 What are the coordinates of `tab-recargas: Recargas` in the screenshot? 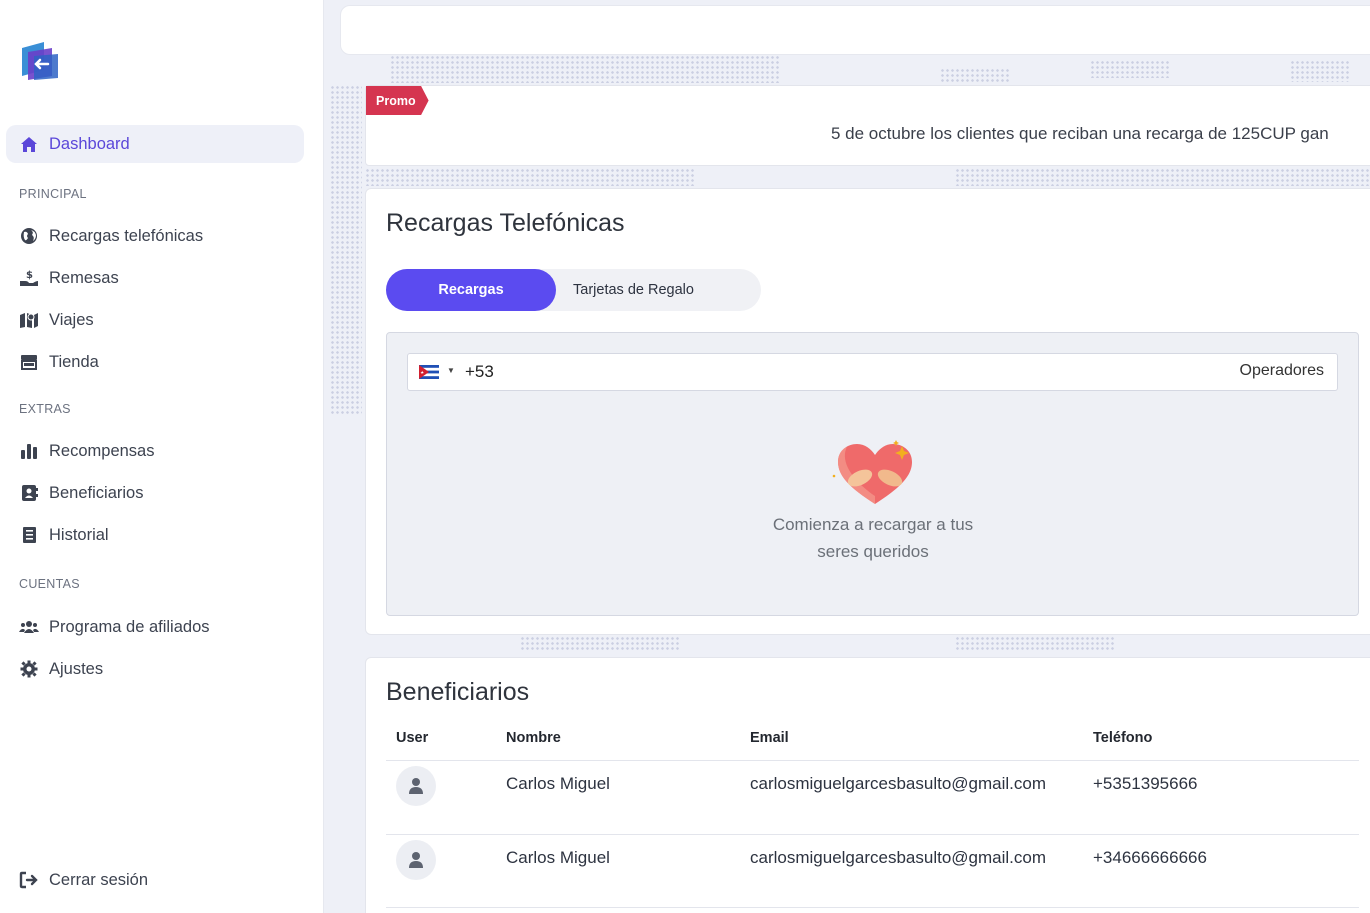 It's located at (471, 290).